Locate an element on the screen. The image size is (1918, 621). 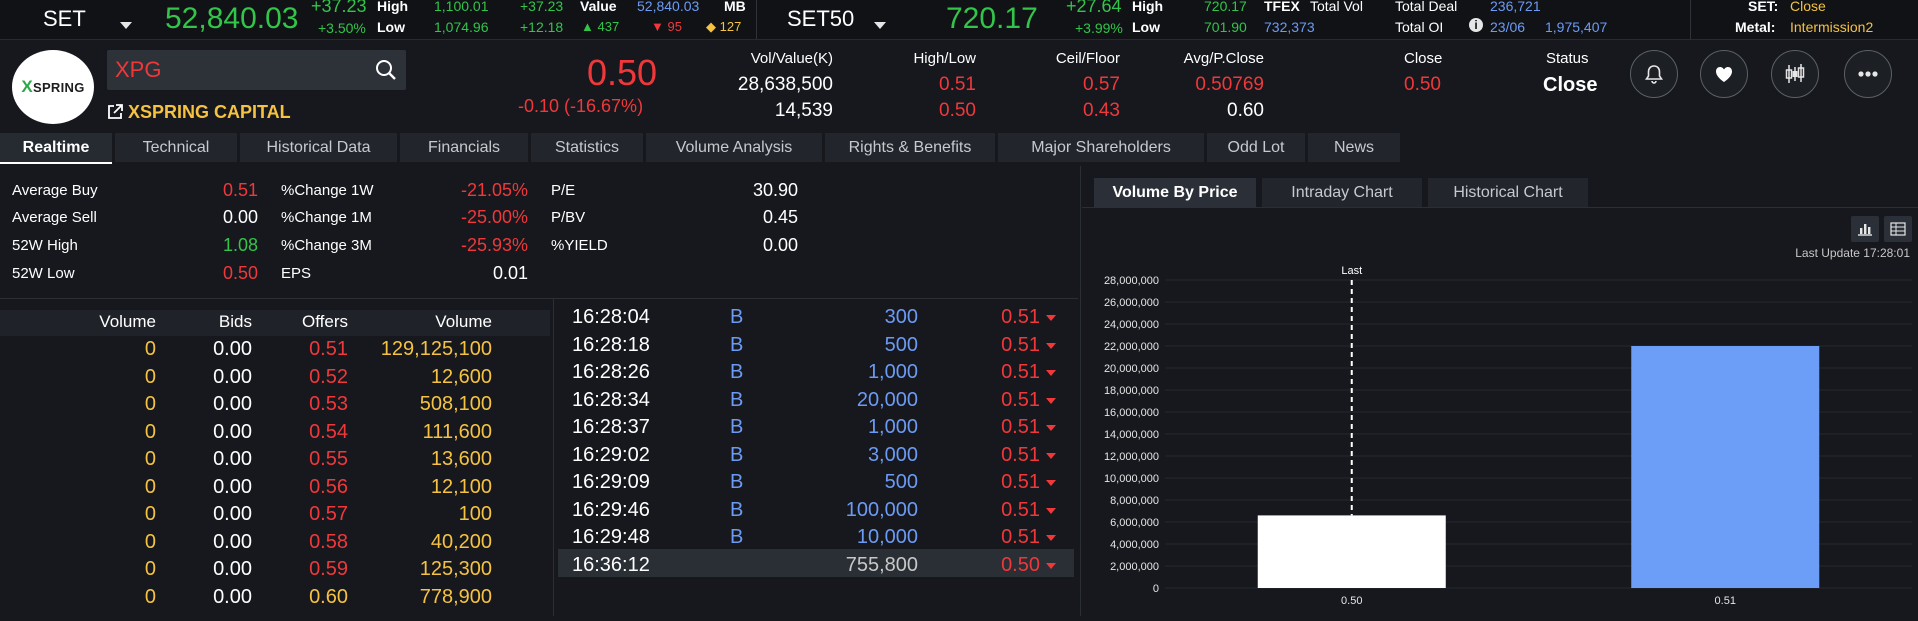
y-tick-label: 26,000,000 is located at coordinates (1131, 303).